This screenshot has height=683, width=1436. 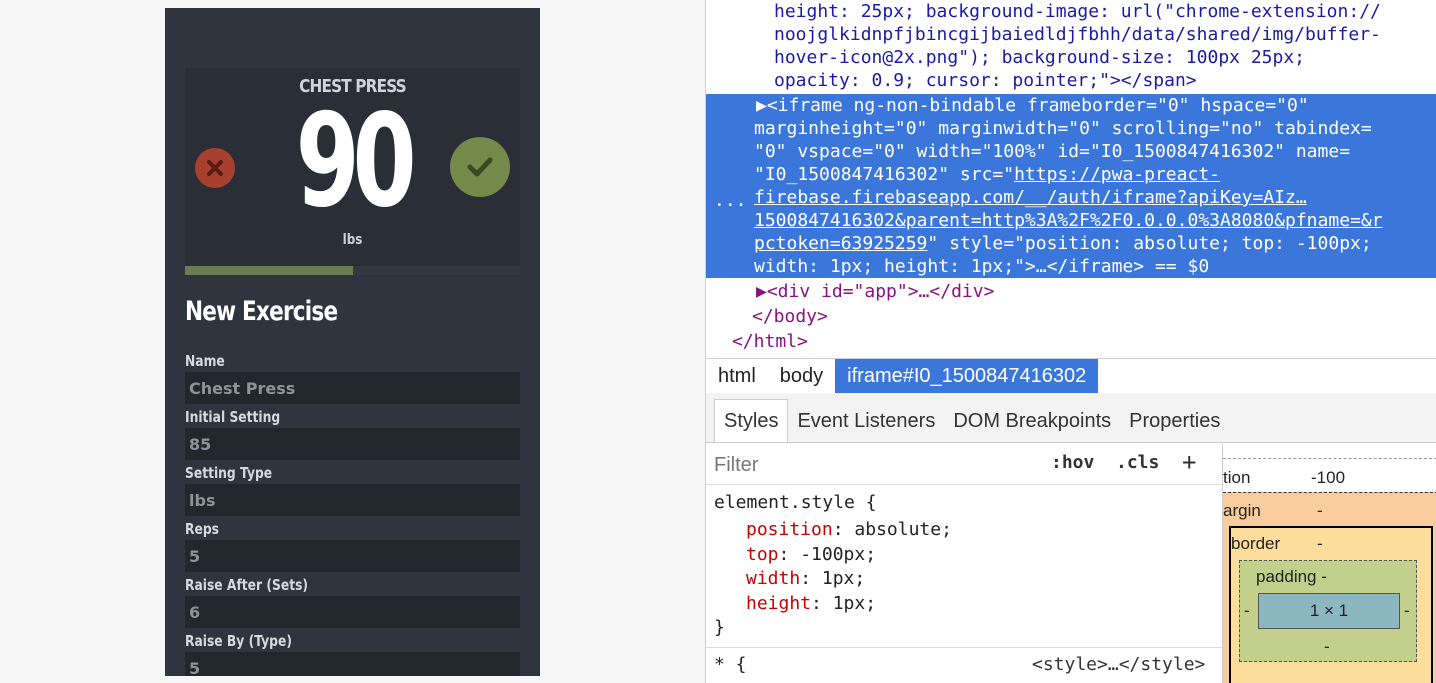 I want to click on margin-box: argin - border - padding - 1 × 1 - - -, so click(x=1329, y=587).